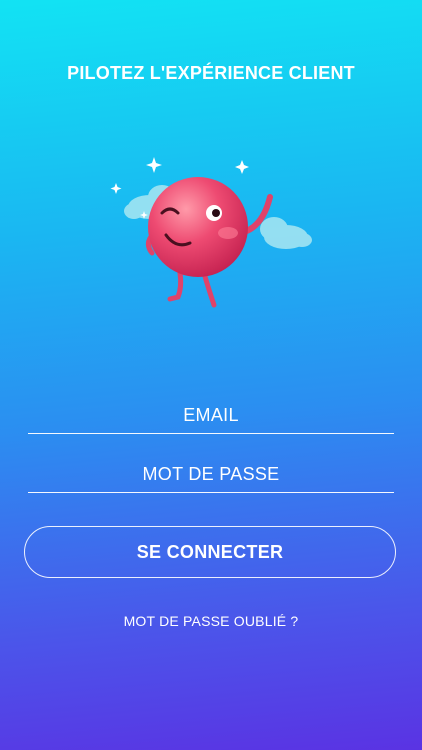  What do you see at coordinates (210, 552) in the screenshot?
I see `login-button: SE CONNECTER` at bounding box center [210, 552].